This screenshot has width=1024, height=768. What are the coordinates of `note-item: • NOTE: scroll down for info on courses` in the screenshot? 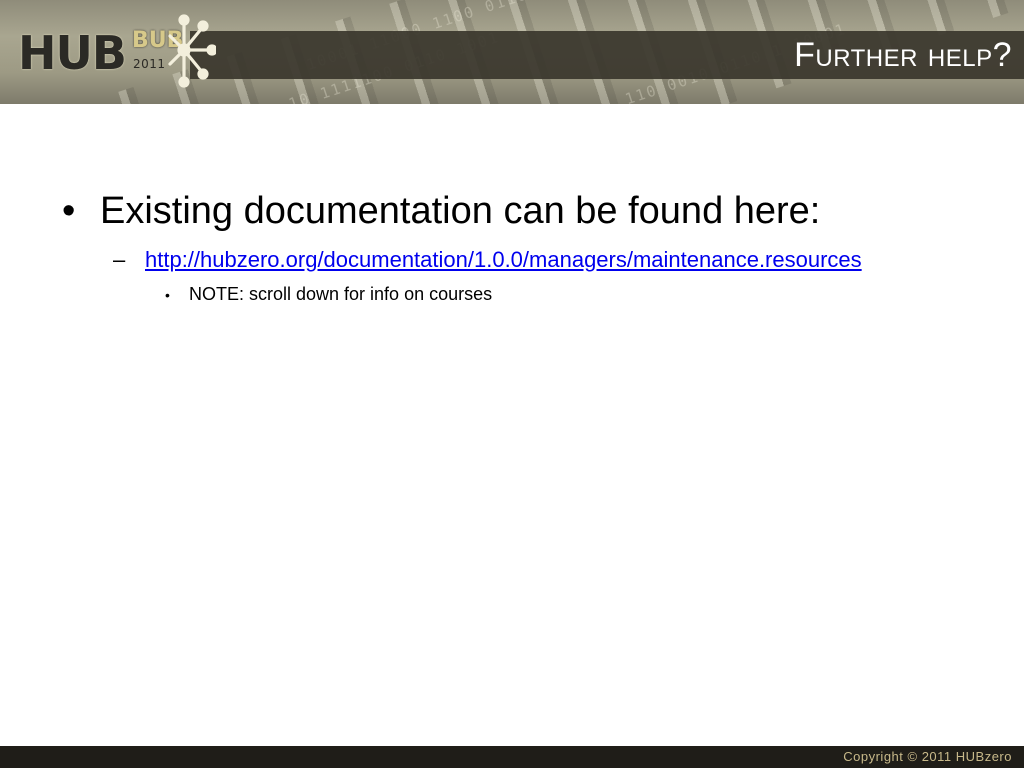 It's located at (328, 294).